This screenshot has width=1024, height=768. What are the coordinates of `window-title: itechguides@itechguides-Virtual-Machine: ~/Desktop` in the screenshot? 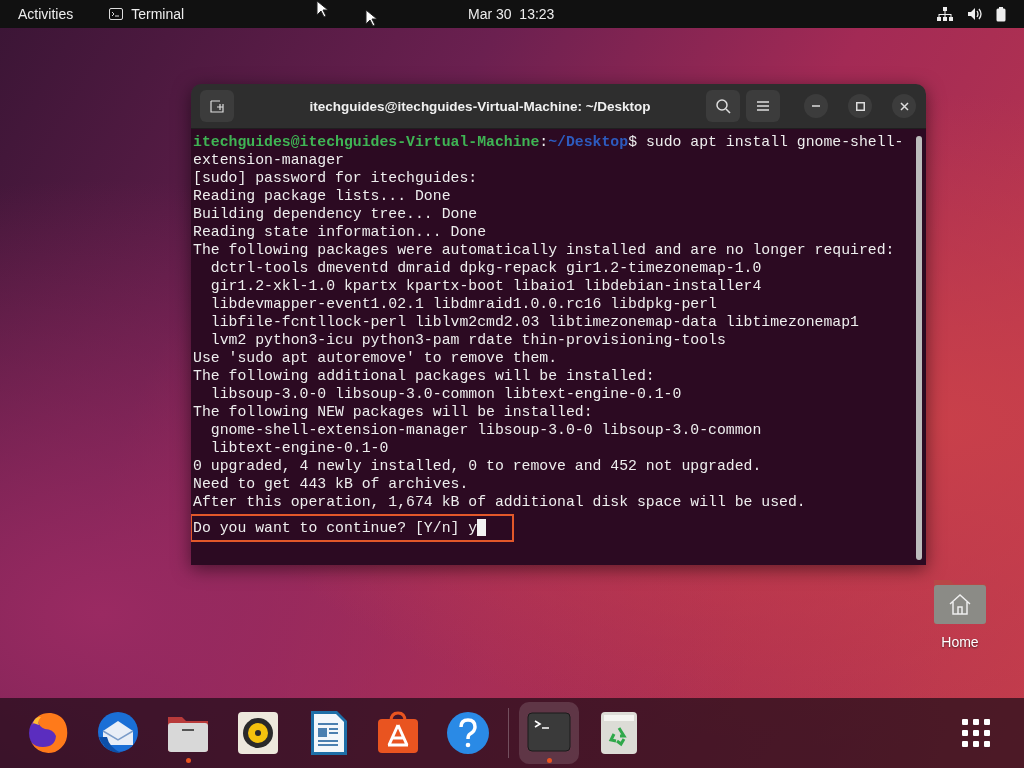 It's located at (480, 106).